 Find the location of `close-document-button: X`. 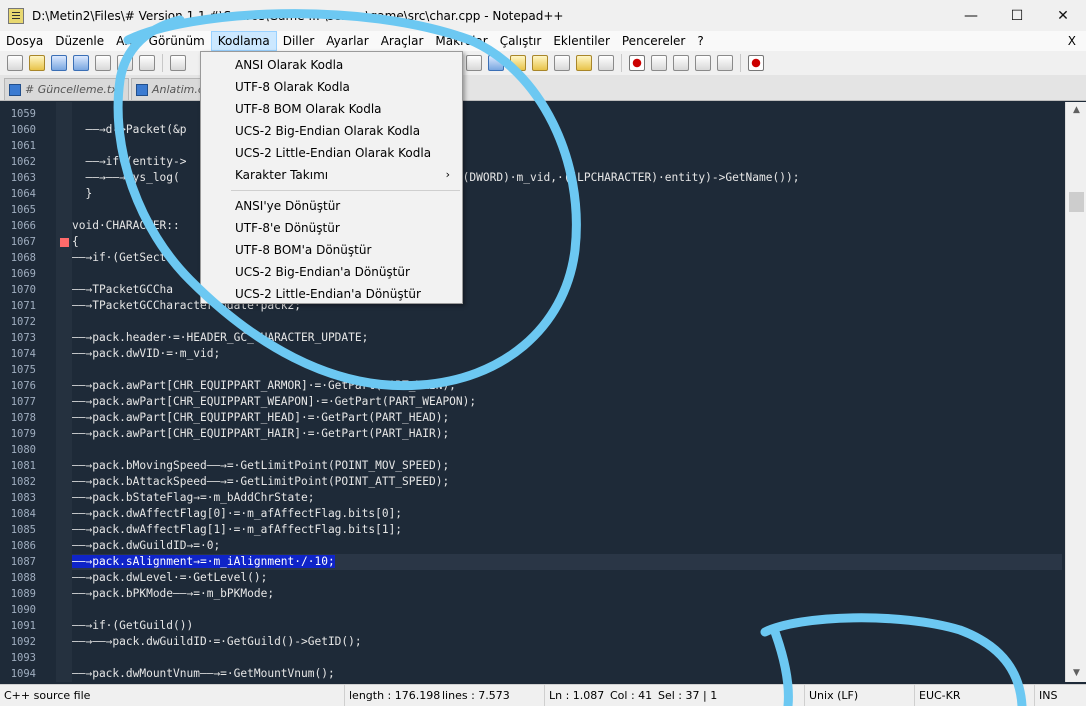

close-document-button: X is located at coordinates (1072, 41).